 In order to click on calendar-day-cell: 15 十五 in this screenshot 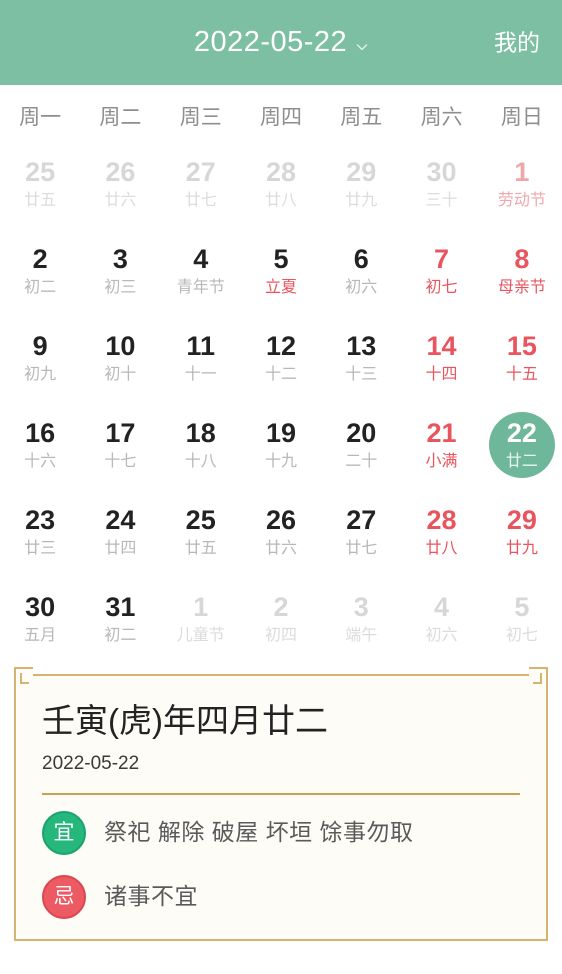, I will do `click(522, 357)`.